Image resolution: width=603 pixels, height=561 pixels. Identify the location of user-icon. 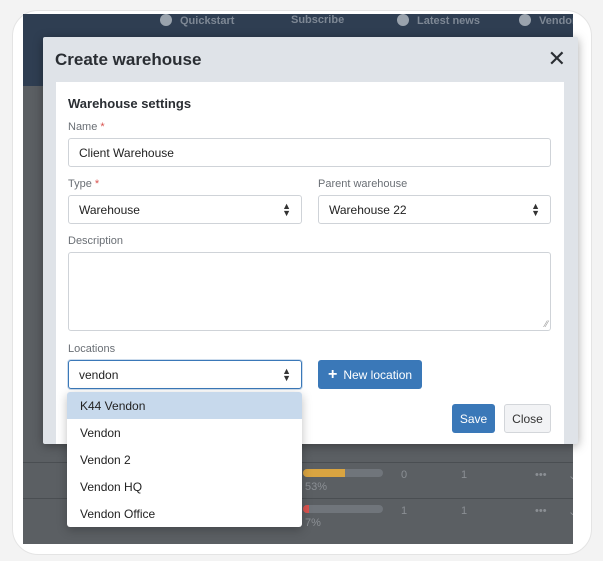
(525, 20).